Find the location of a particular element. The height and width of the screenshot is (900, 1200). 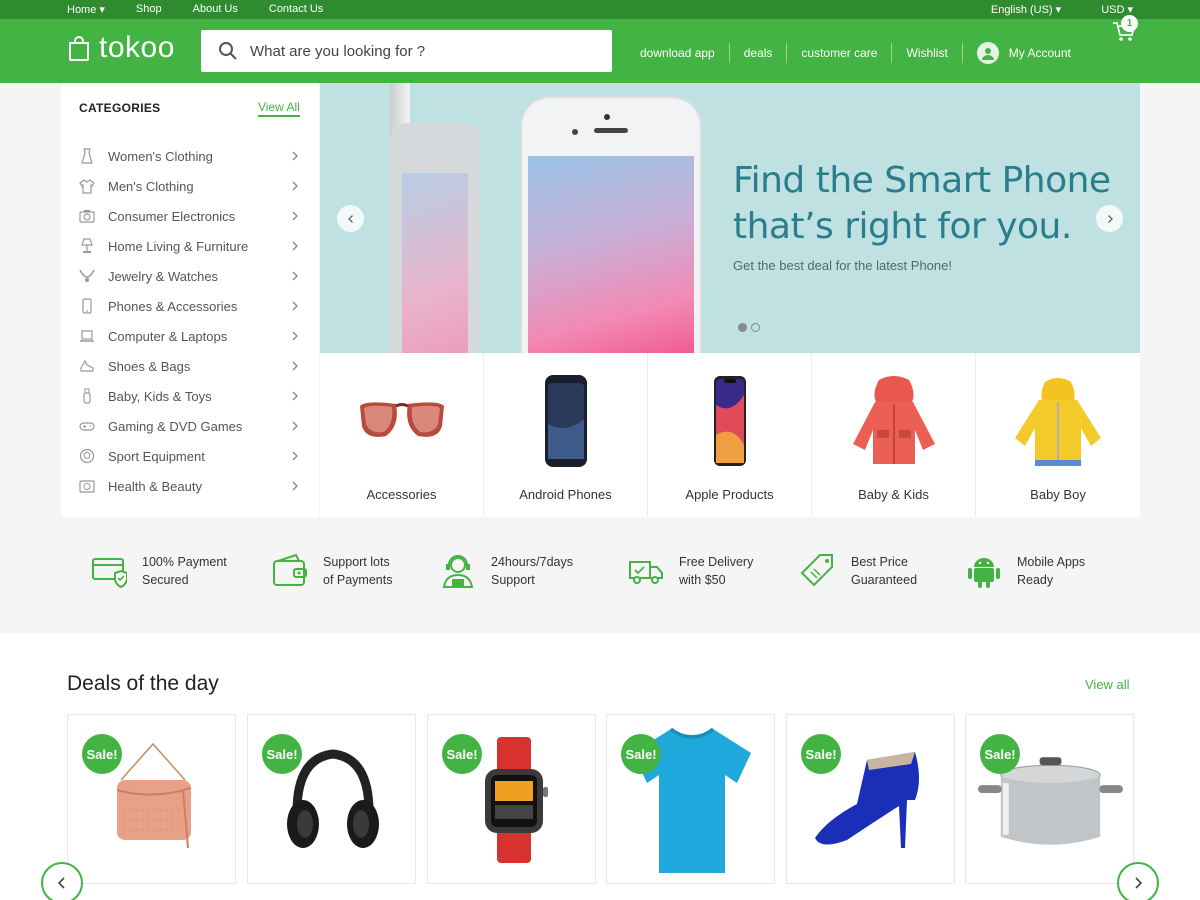

category-label: Jewelry & Watches is located at coordinates (163, 276).